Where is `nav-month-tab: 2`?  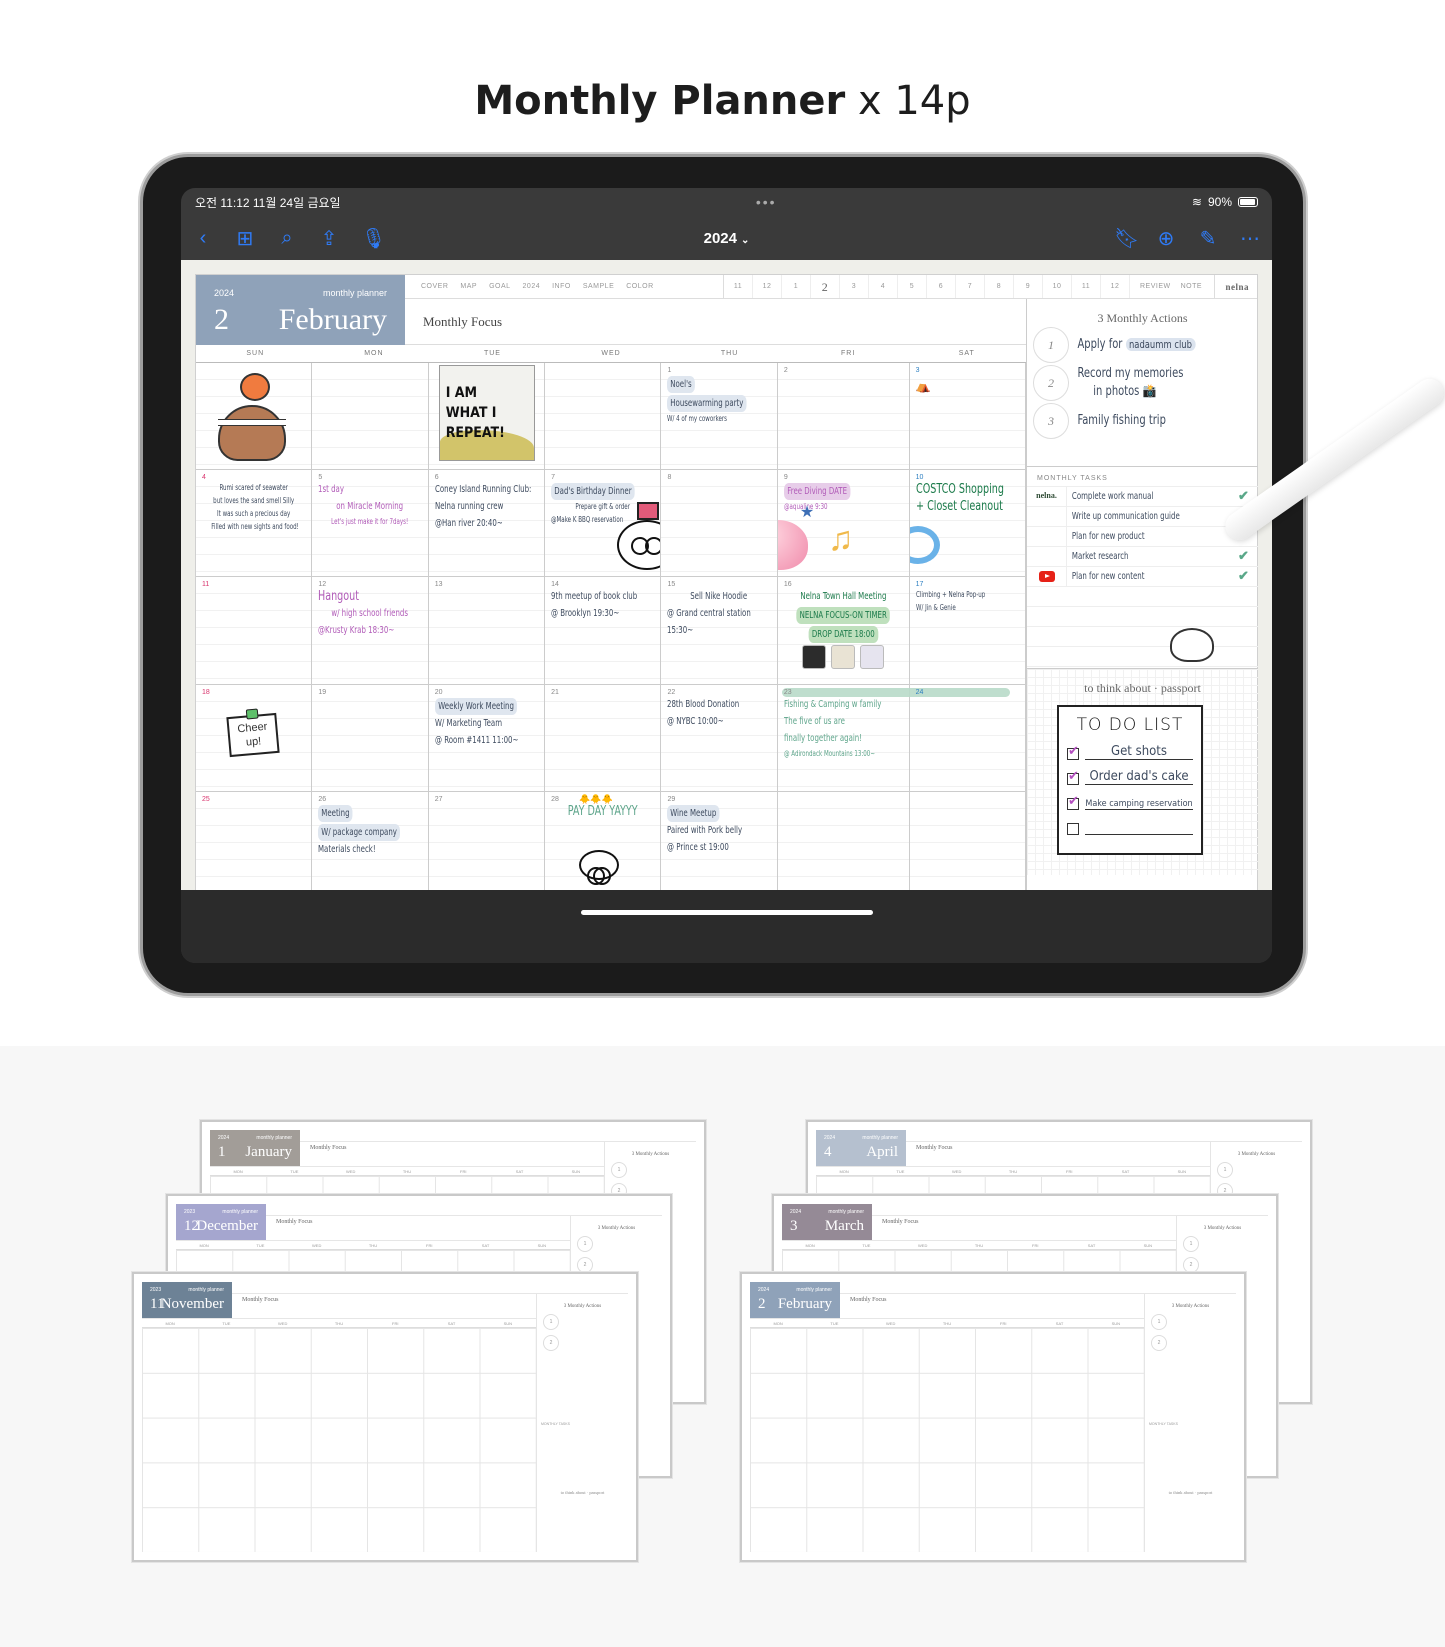
nav-month-tab: 2 is located at coordinates (825, 286).